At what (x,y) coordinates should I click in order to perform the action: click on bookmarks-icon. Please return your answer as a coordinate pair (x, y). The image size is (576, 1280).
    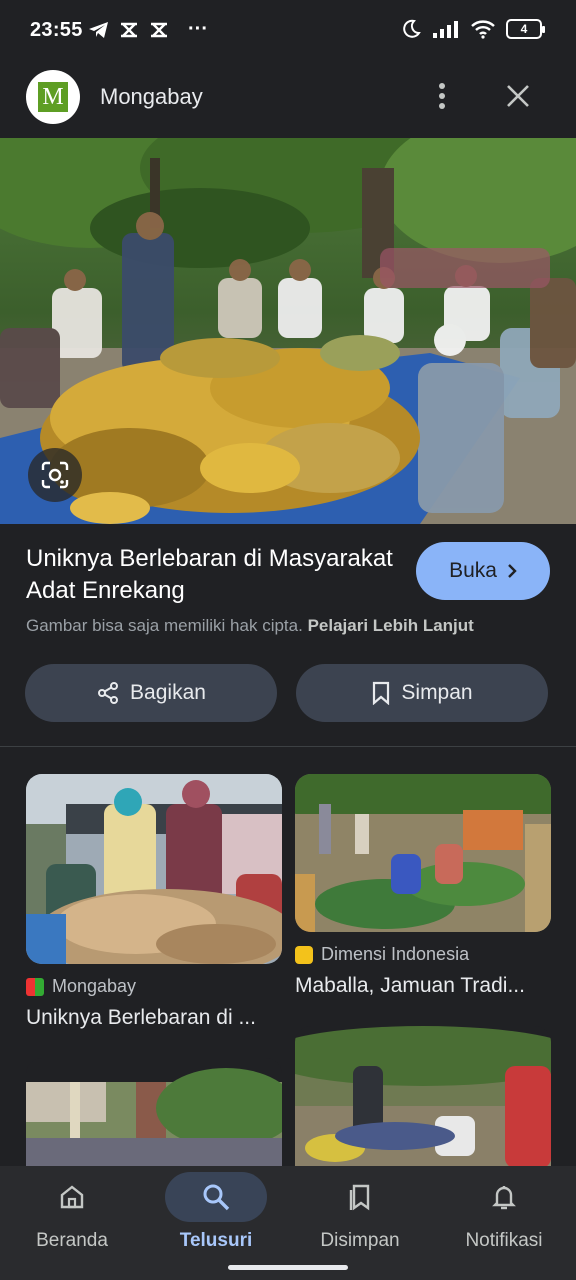
    Looking at the image, I should click on (359, 1197).